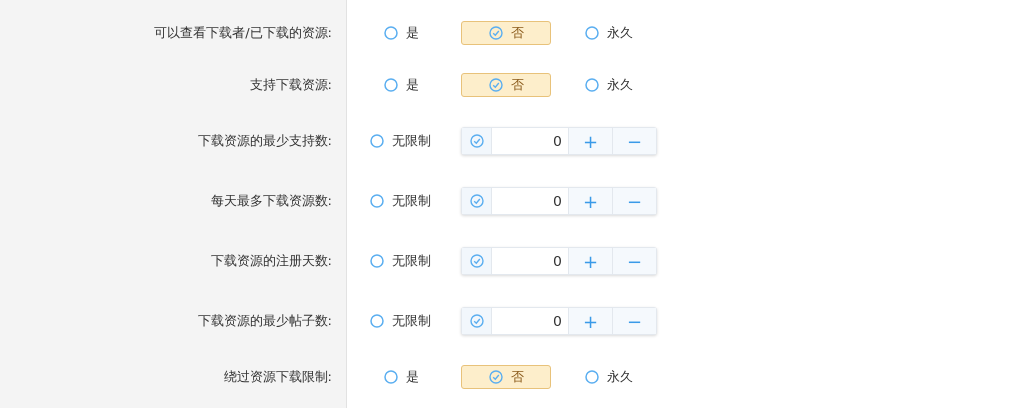 Image resolution: width=1024 pixels, height=408 pixels. What do you see at coordinates (270, 261) in the screenshot?
I see `setting-label: 下载资源的注册天数:` at bounding box center [270, 261].